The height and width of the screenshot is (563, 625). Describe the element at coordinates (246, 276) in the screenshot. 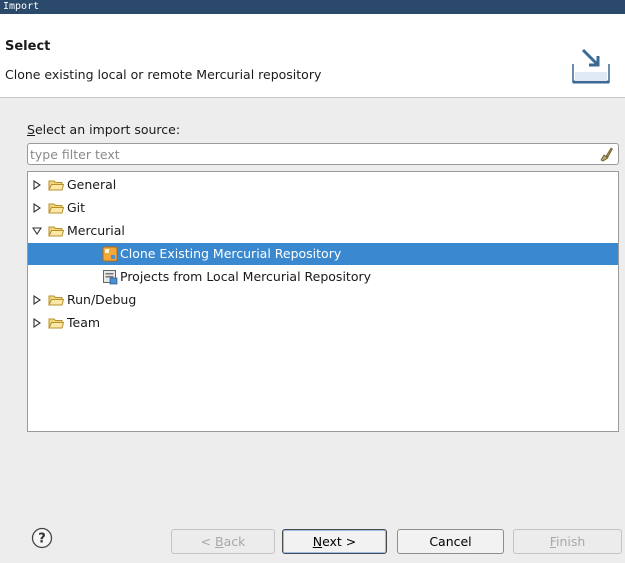

I see `tree-item-label: Projects from Local Mercurial Repository` at that location.